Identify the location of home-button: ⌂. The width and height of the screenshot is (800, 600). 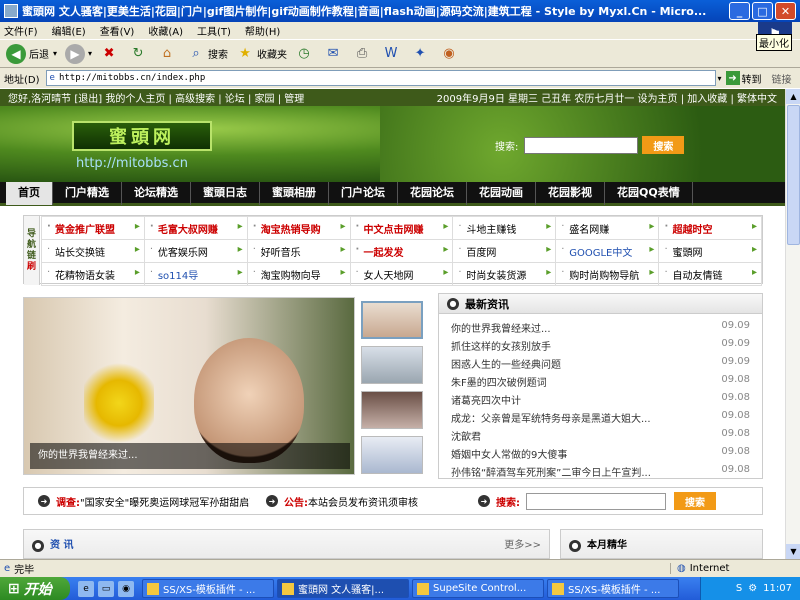
(168, 54).